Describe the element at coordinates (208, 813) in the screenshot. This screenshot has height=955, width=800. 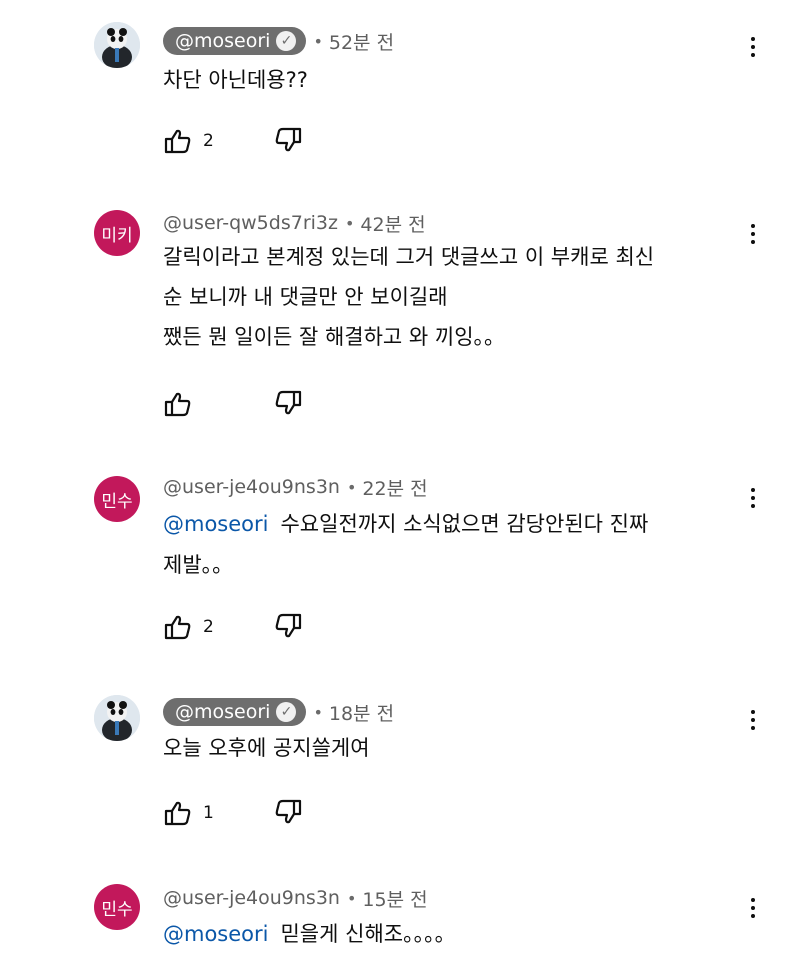
I see `like-count: 1` at that location.